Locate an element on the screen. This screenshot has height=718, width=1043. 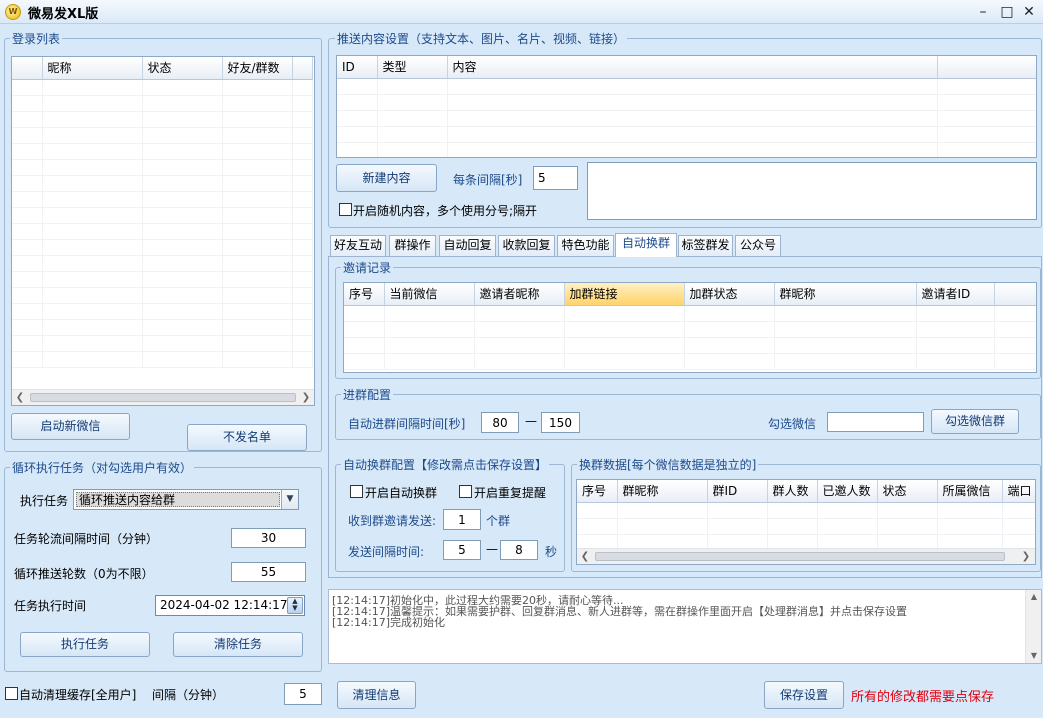
interval-input is located at coordinates (268, 538).